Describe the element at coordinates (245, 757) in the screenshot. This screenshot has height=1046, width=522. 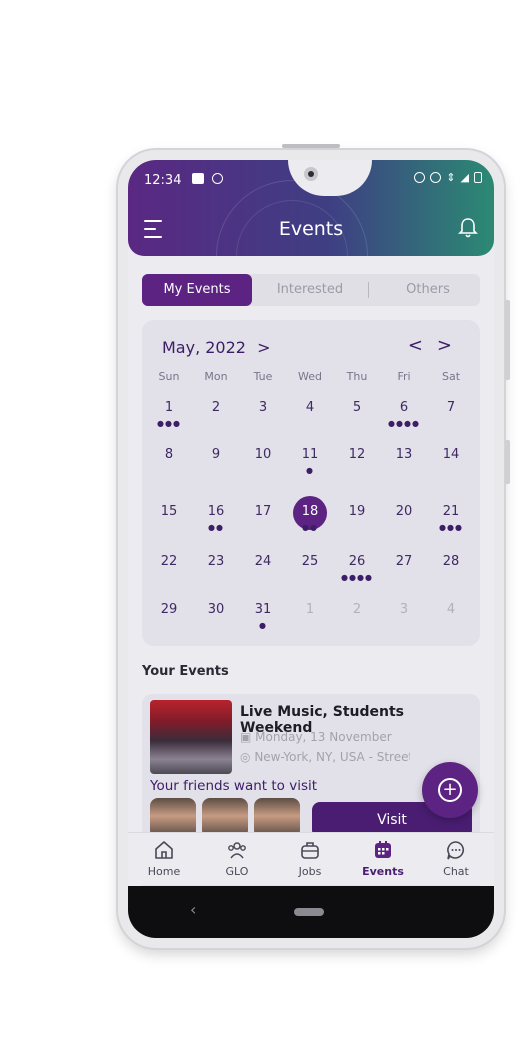
I see `location-pin-icon: ◎` at that location.